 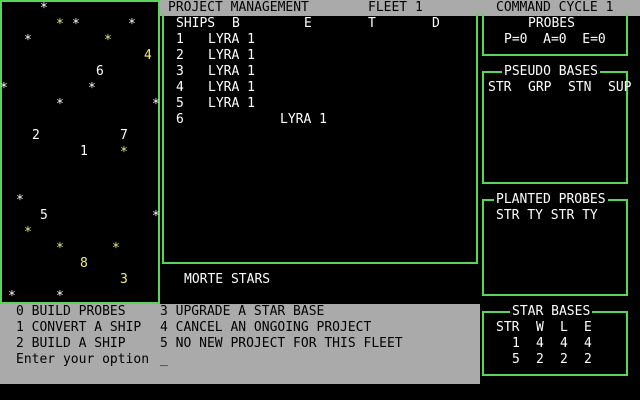 I want to click on star-system-label: 2, so click(x=36, y=136).